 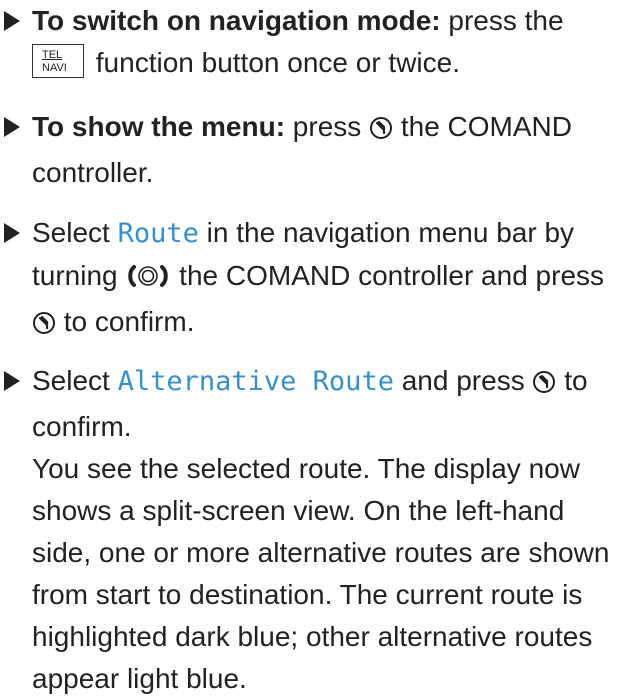 What do you see at coordinates (236, 20) in the screenshot?
I see `step-heading: To switch on navigation mode:` at bounding box center [236, 20].